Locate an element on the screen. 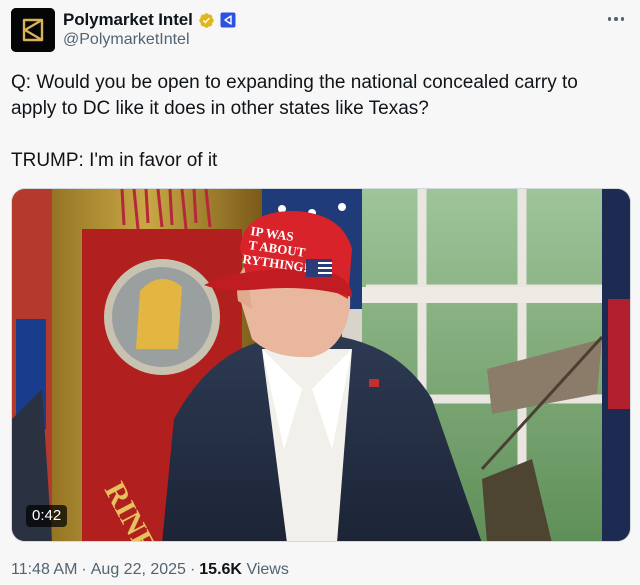 The image size is (640, 585). affiliate-badge-icon is located at coordinates (228, 20).